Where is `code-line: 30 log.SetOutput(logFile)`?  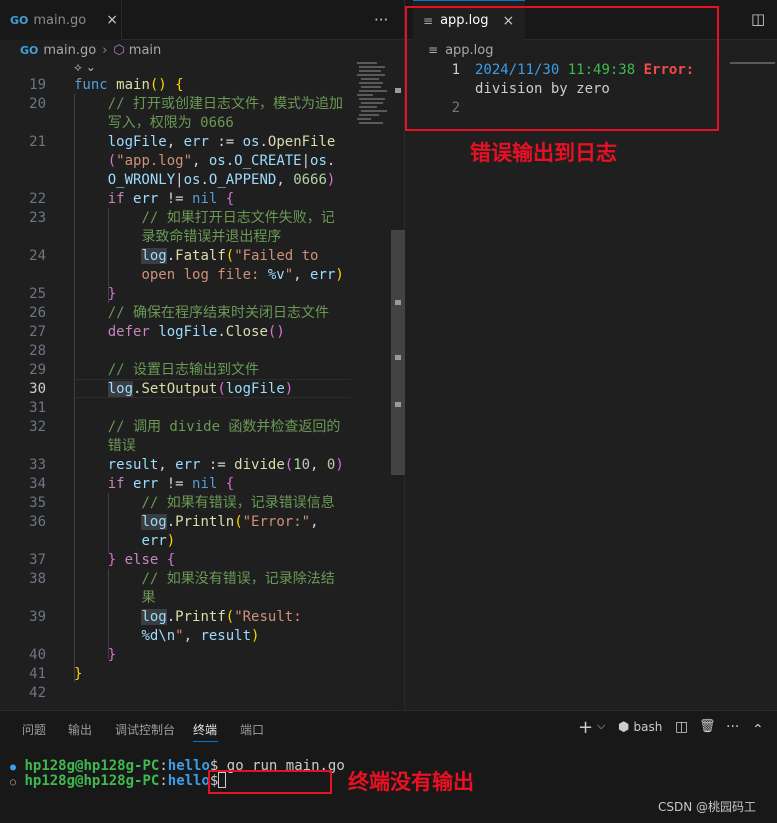
code-line: 30 log.SetOutput(logFile) is located at coordinates (196, 389).